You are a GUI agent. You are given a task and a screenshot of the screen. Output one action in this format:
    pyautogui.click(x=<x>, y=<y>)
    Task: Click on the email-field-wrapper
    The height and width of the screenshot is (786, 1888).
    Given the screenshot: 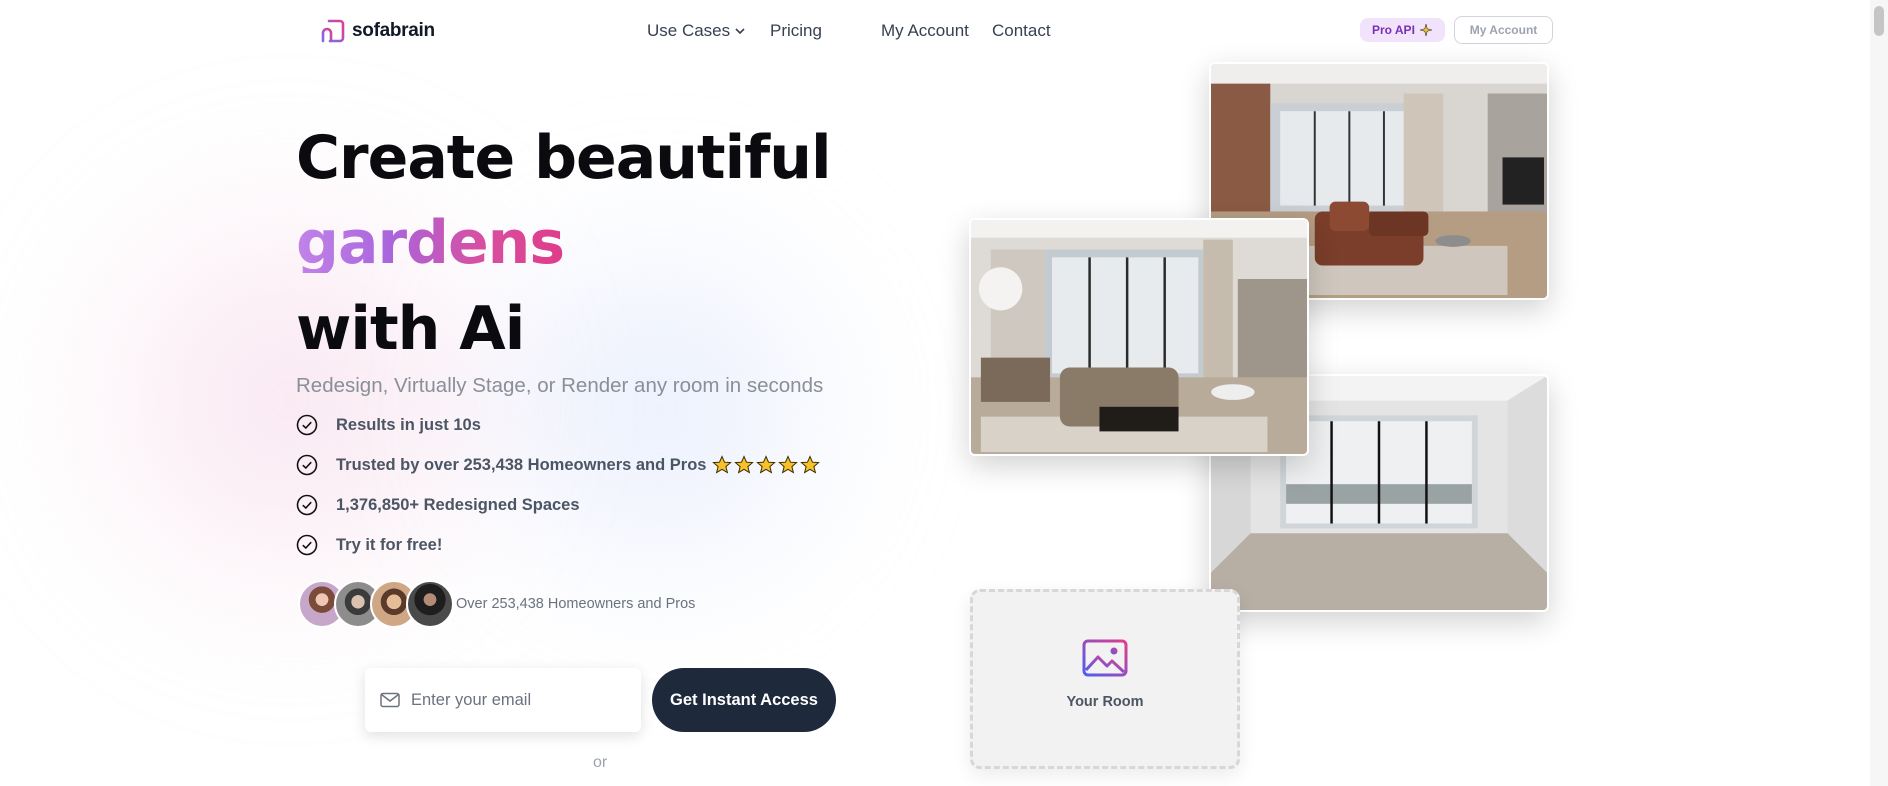 What is the action you would take?
    pyautogui.click(x=503, y=700)
    